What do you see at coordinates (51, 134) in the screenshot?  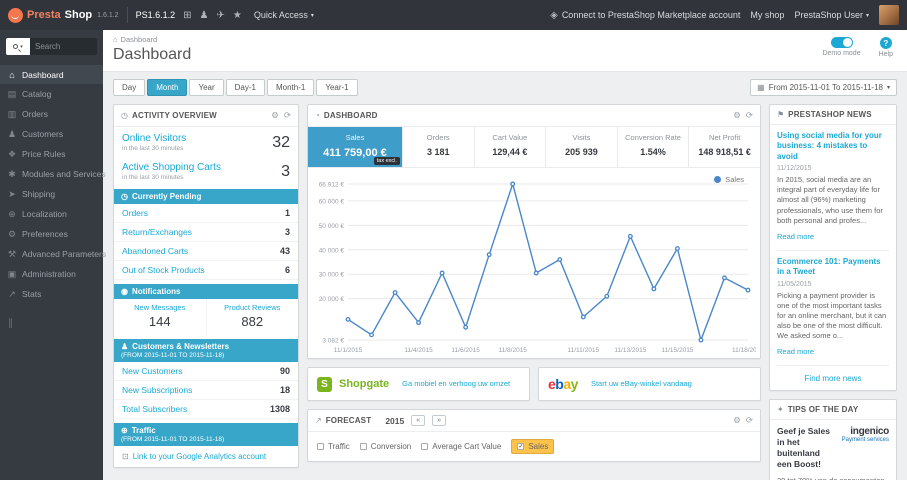 I see `sidebar-item-customers: ♟ Customers` at bounding box center [51, 134].